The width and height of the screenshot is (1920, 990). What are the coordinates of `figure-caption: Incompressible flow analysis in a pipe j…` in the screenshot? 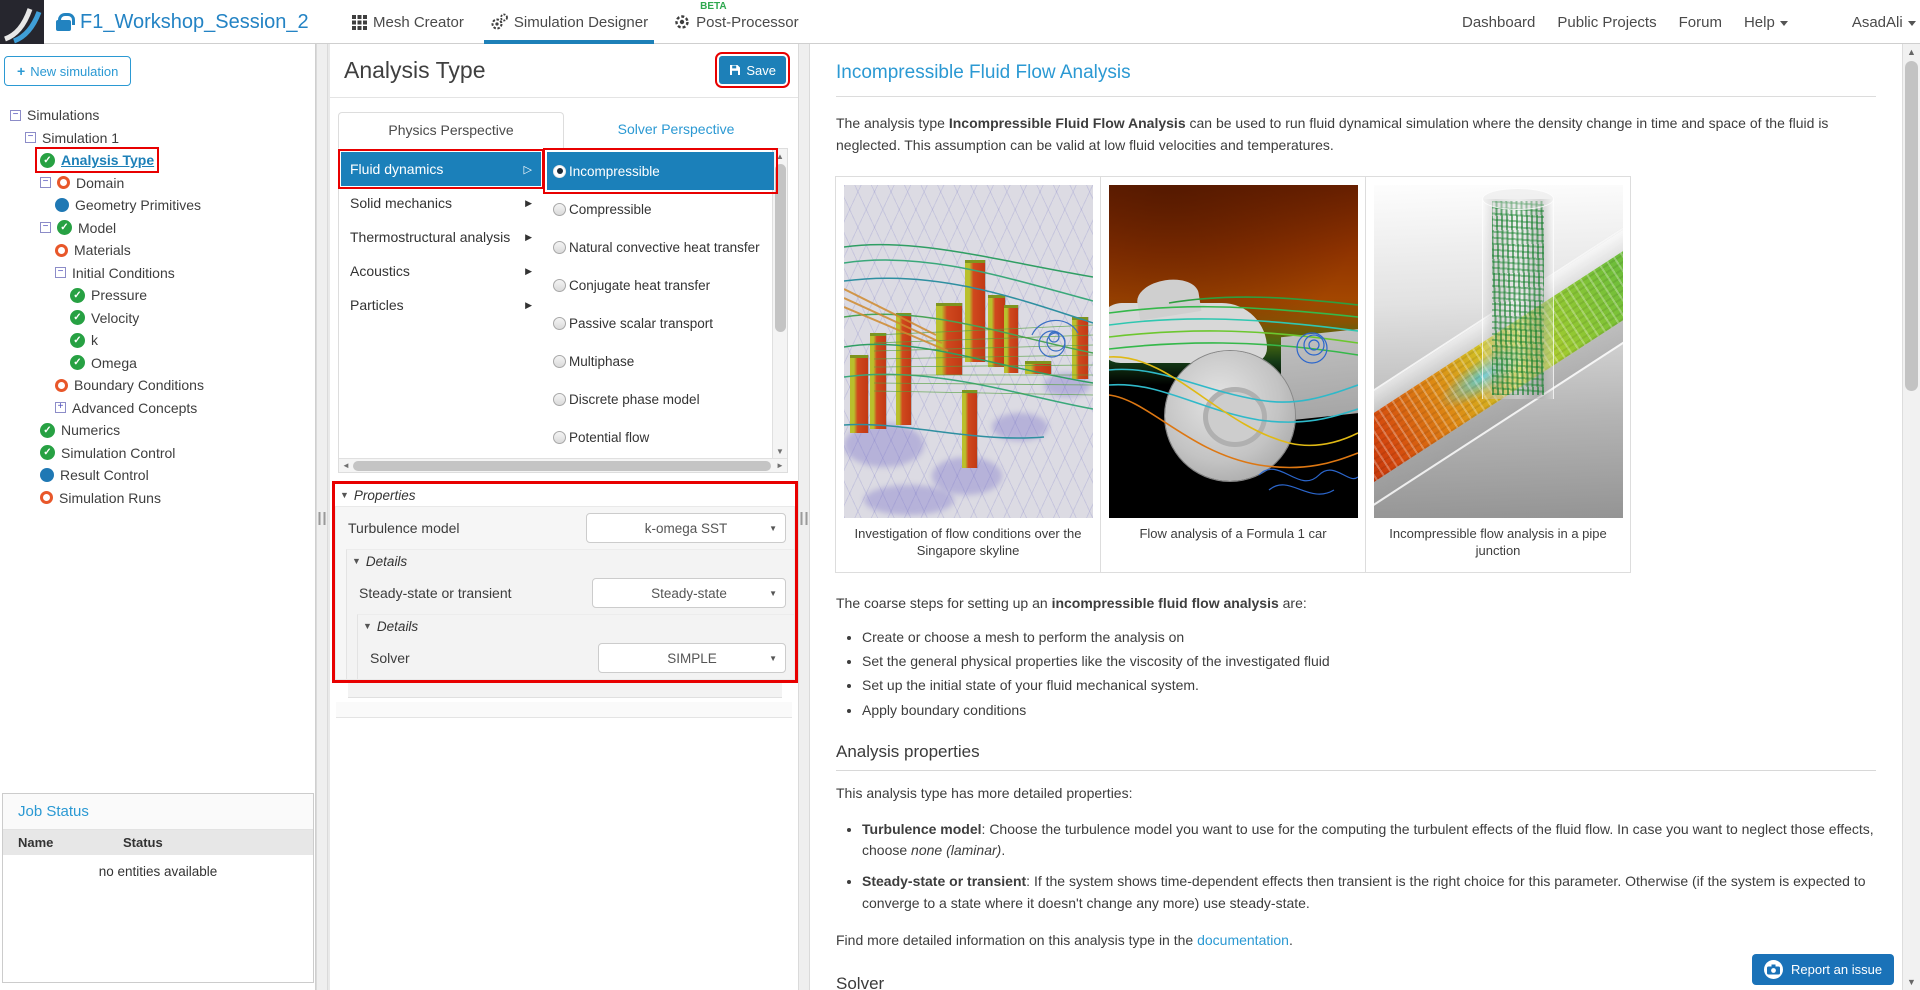 It's located at (1498, 542).